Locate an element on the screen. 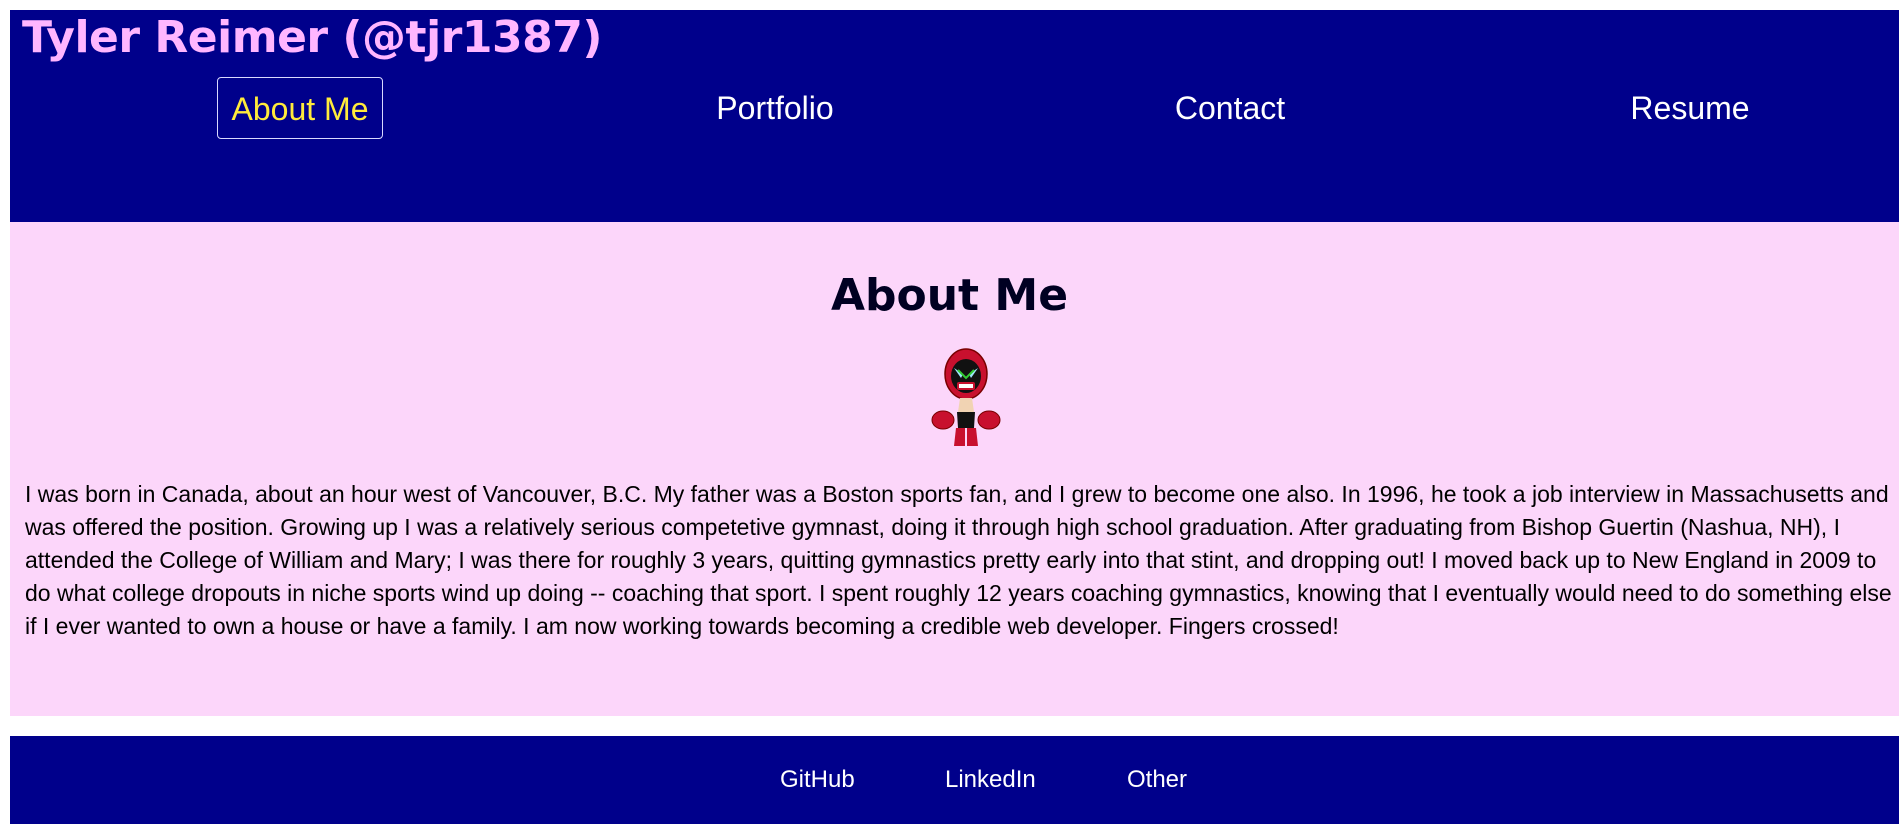  site-title: Tyler Reimer (@tjr1387) is located at coordinates (312, 37).